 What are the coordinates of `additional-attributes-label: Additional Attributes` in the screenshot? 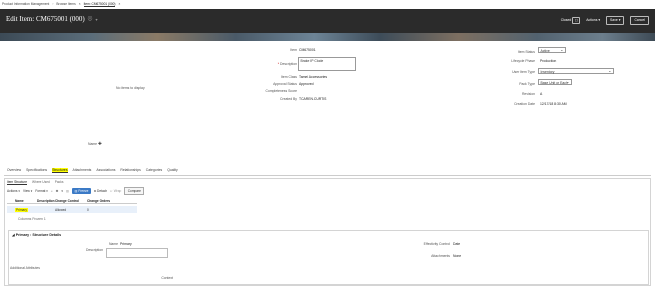 It's located at (25, 268).